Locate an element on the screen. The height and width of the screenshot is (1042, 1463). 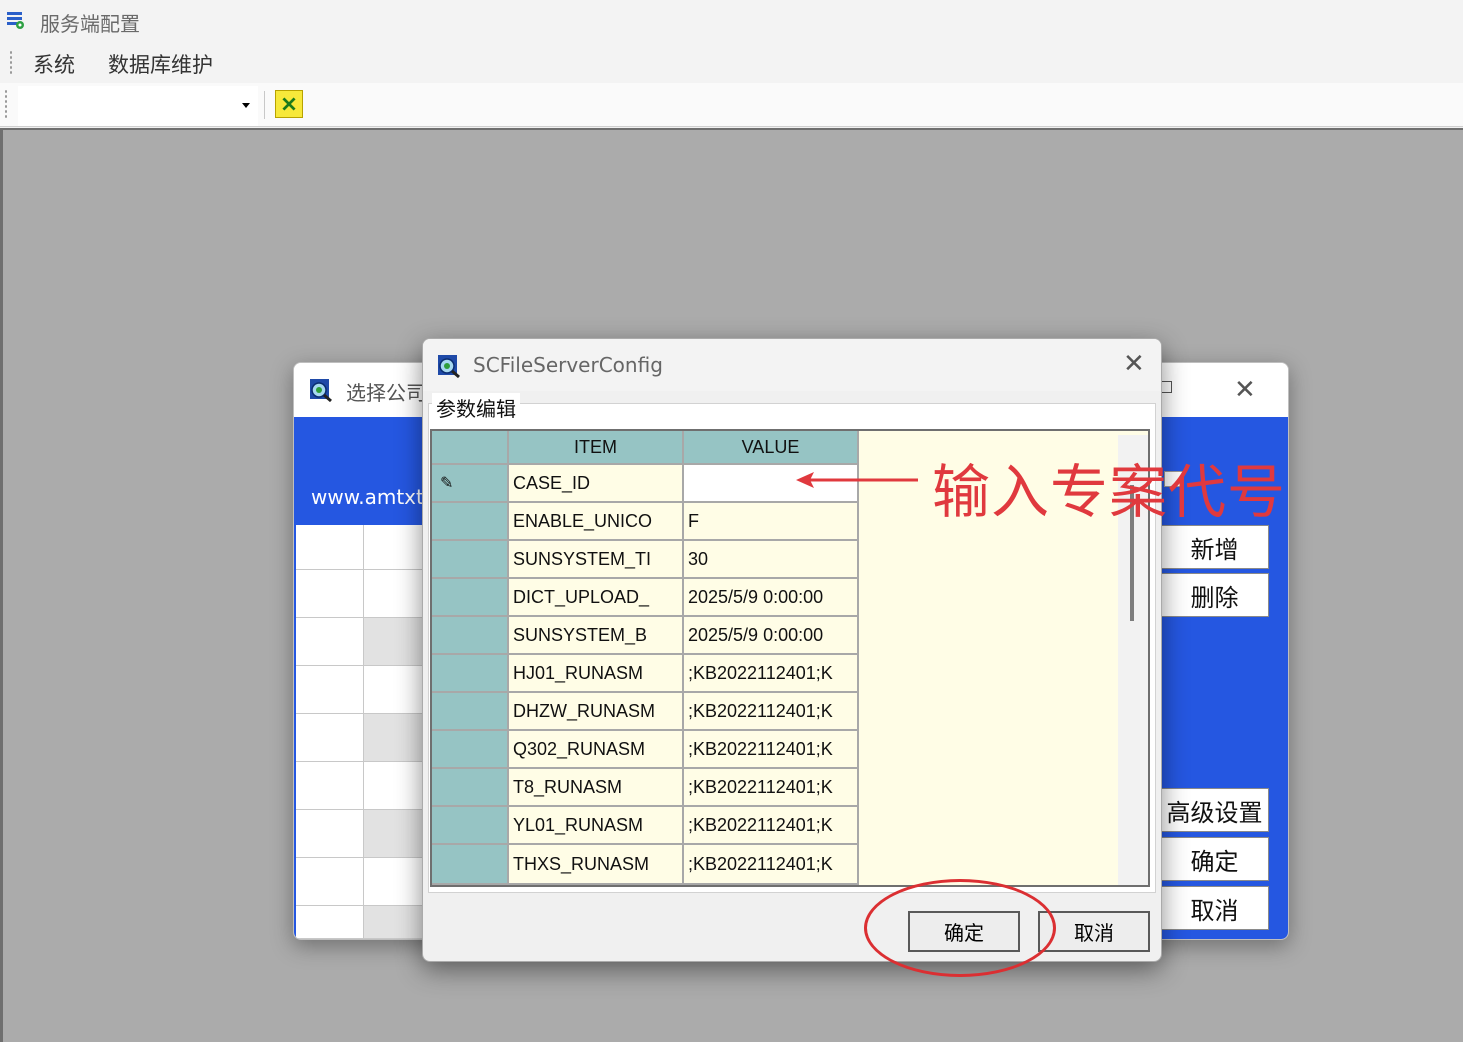
cell-item: Q302_RUNASM is located at coordinates (596, 750).